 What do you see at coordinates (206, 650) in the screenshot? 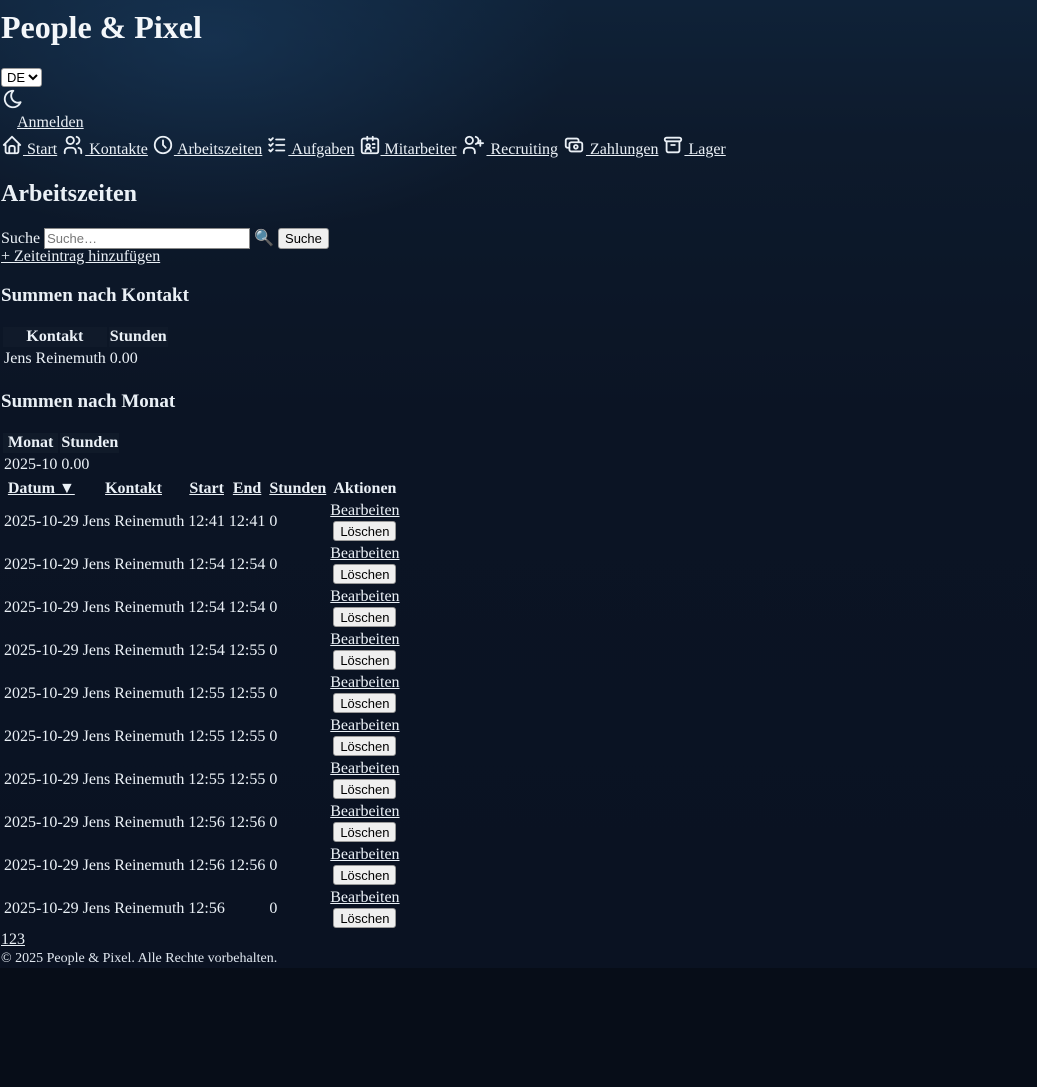
I see `start-cell: 12:54` at bounding box center [206, 650].